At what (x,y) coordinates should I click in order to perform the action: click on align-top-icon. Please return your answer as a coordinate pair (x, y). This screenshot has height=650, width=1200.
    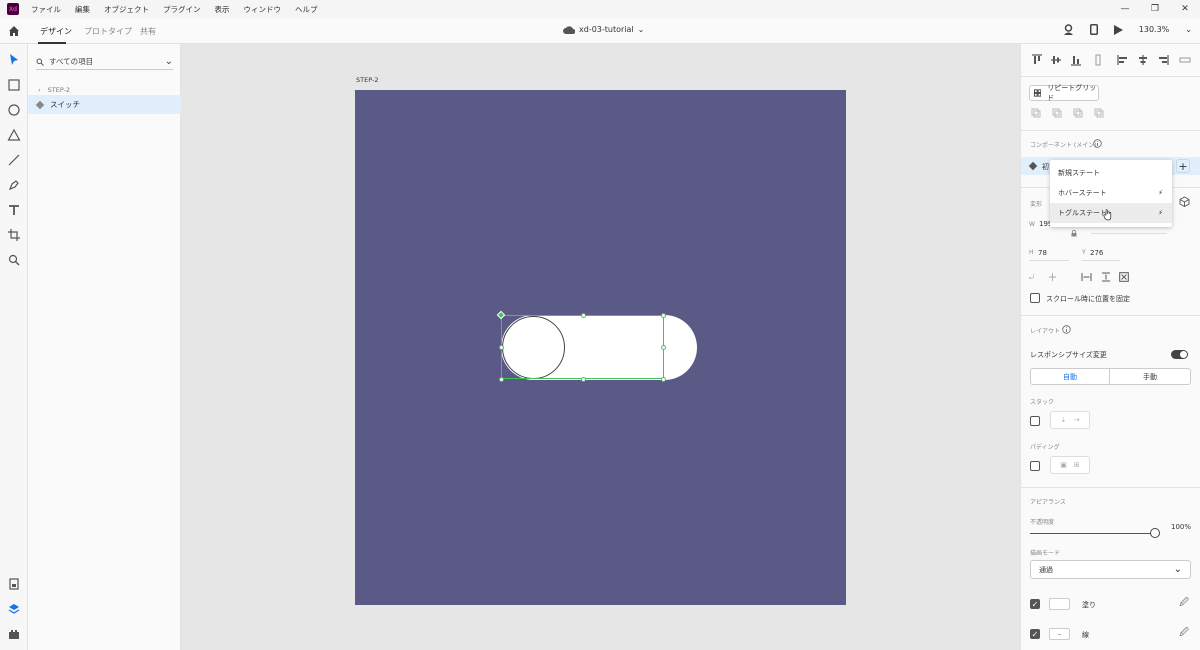
    Looking at the image, I should click on (1037, 60).